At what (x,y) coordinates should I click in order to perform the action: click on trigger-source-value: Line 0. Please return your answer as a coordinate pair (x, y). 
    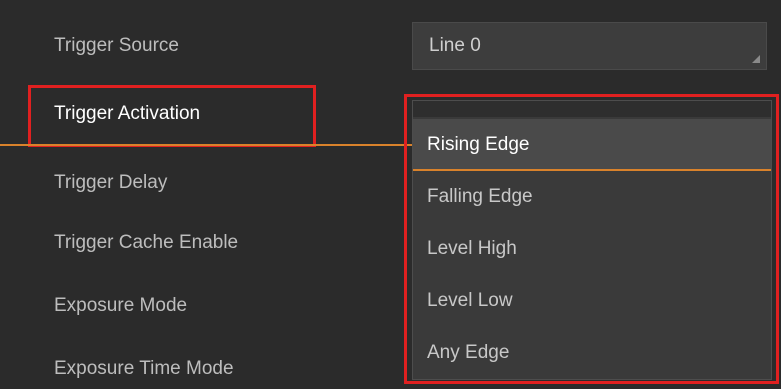
    Looking at the image, I should click on (455, 45).